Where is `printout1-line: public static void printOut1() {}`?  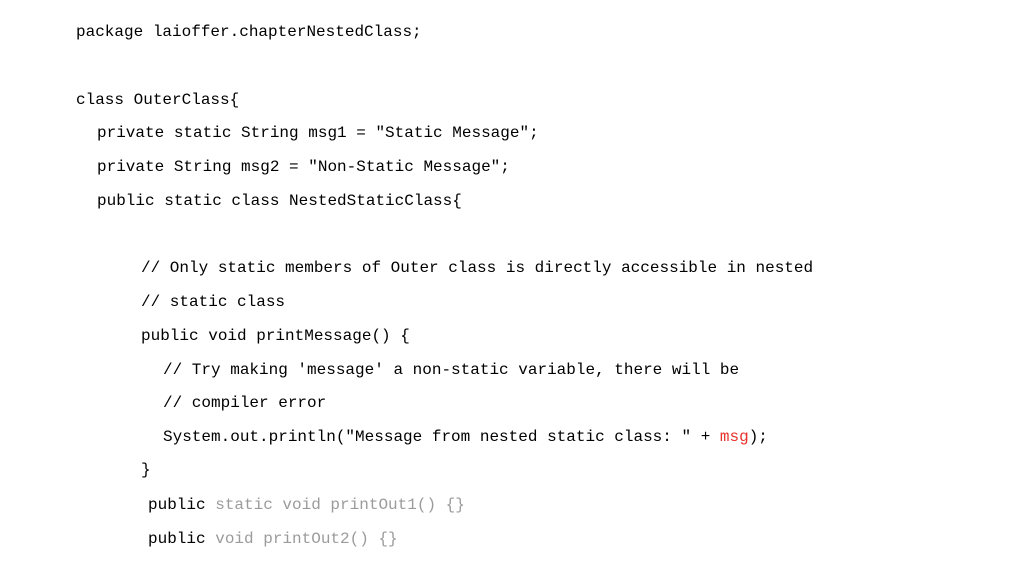 printout1-line: public static void printOut1() {} is located at coordinates (306, 505).